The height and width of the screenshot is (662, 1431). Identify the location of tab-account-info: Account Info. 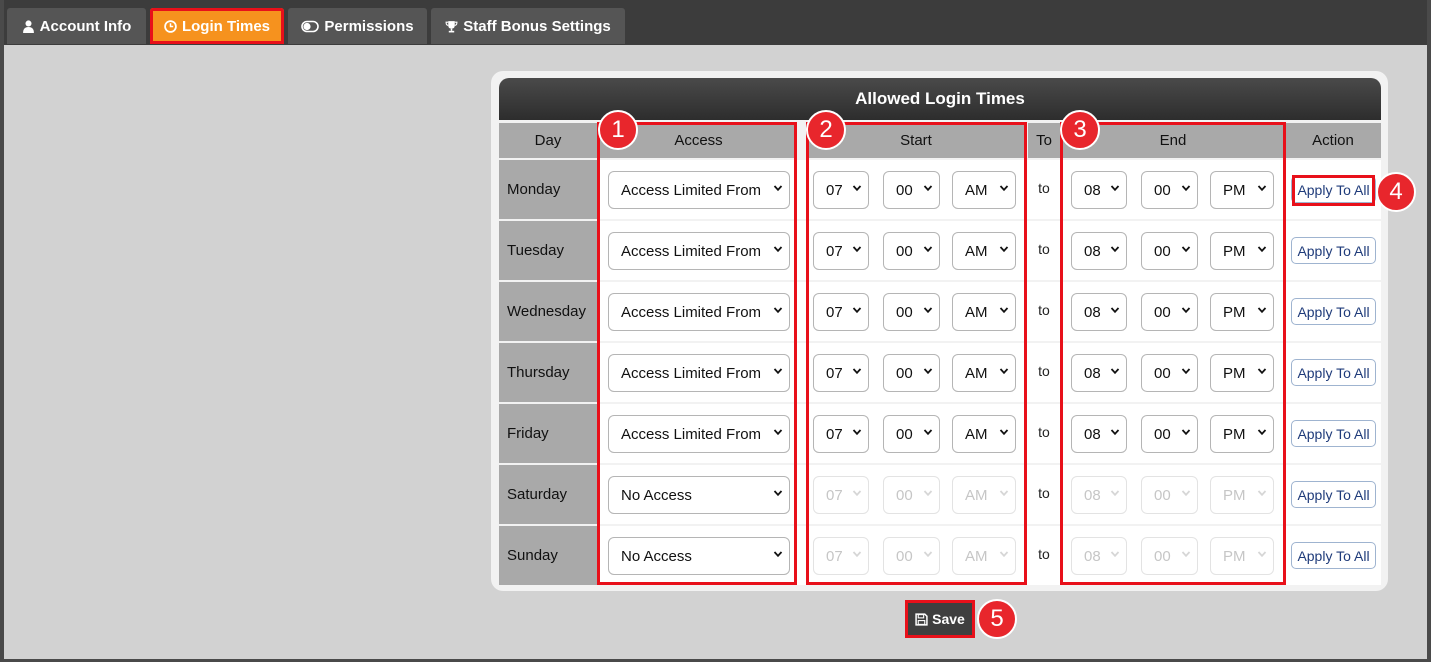
(76, 26).